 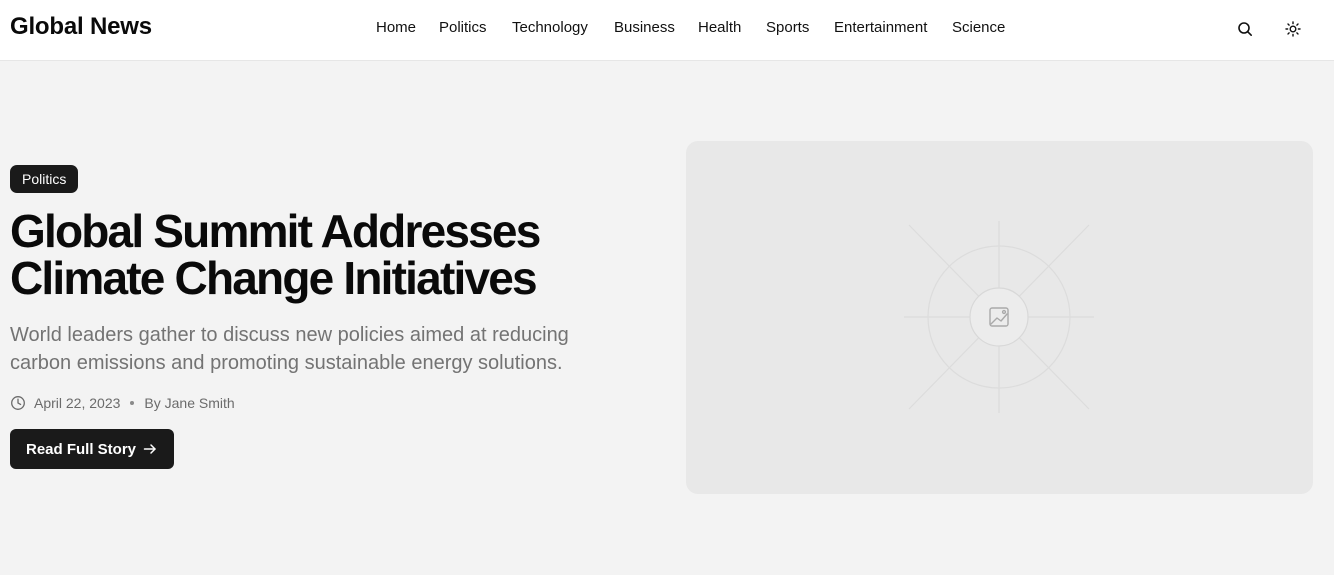 I want to click on hero-title-line-2: Climate Change Initiatives, so click(x=274, y=278).